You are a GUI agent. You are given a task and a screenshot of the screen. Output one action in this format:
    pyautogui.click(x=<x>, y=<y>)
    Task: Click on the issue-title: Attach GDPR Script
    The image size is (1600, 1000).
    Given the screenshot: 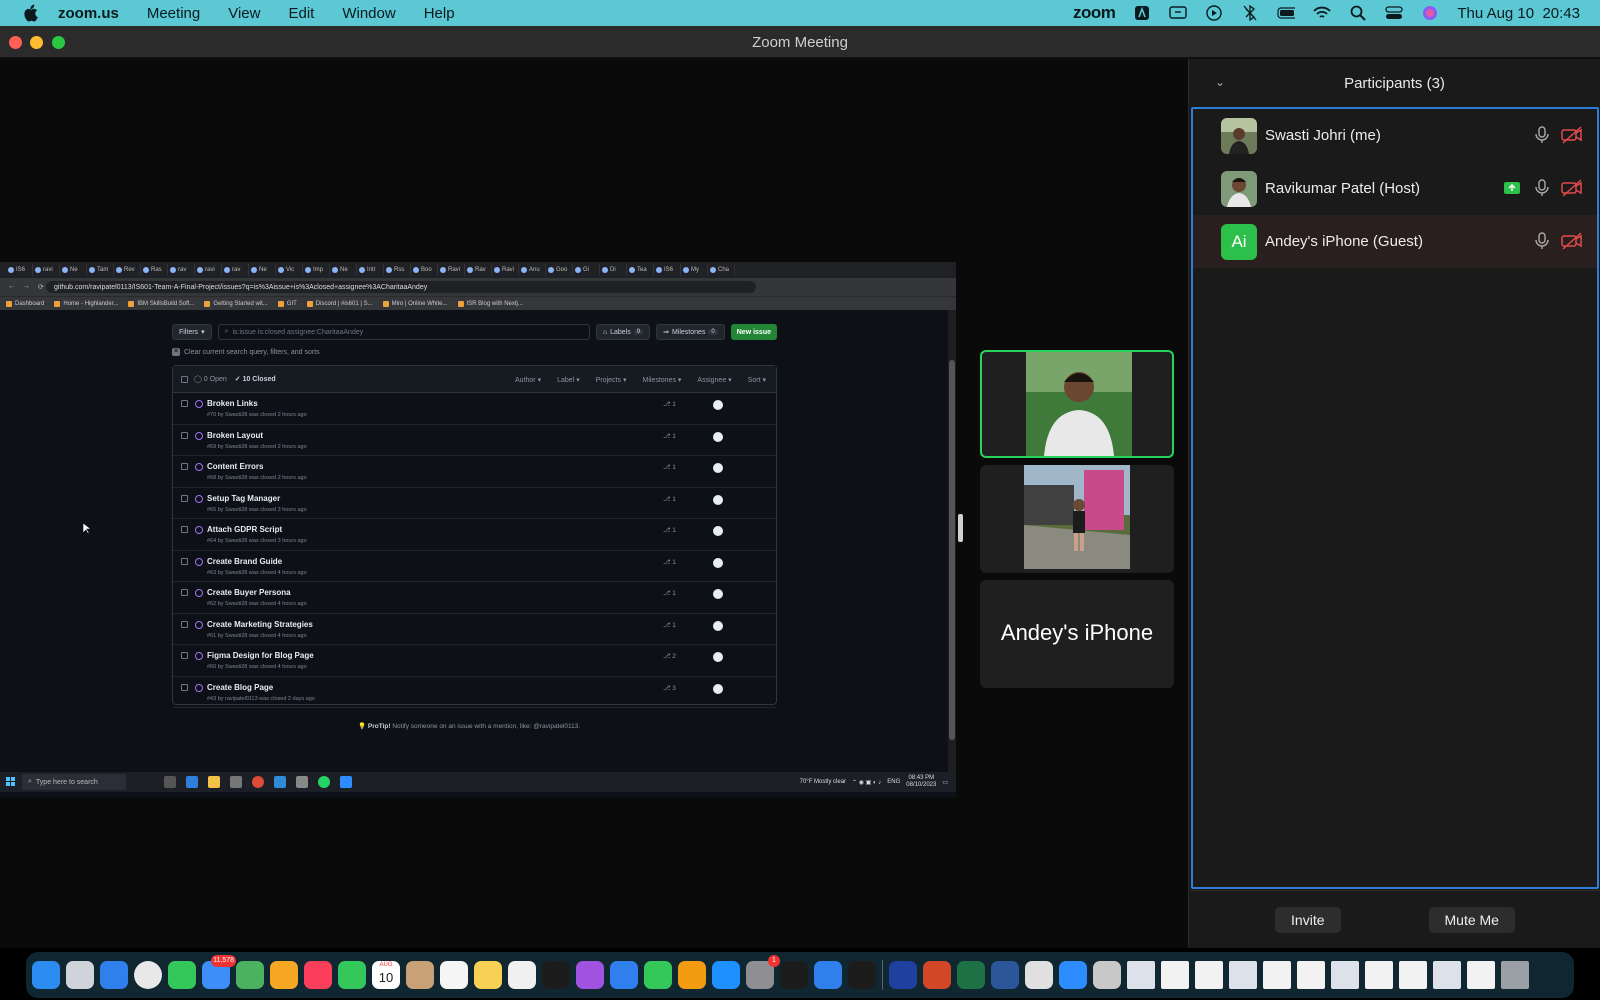 What is the action you would take?
    pyautogui.click(x=244, y=529)
    